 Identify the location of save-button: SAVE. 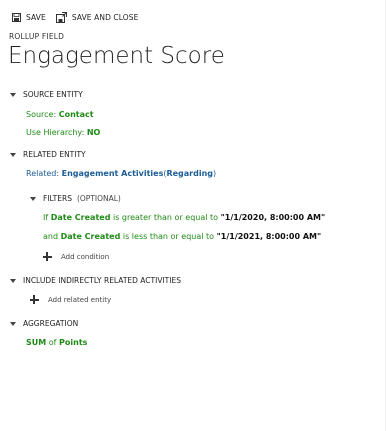
(29, 17).